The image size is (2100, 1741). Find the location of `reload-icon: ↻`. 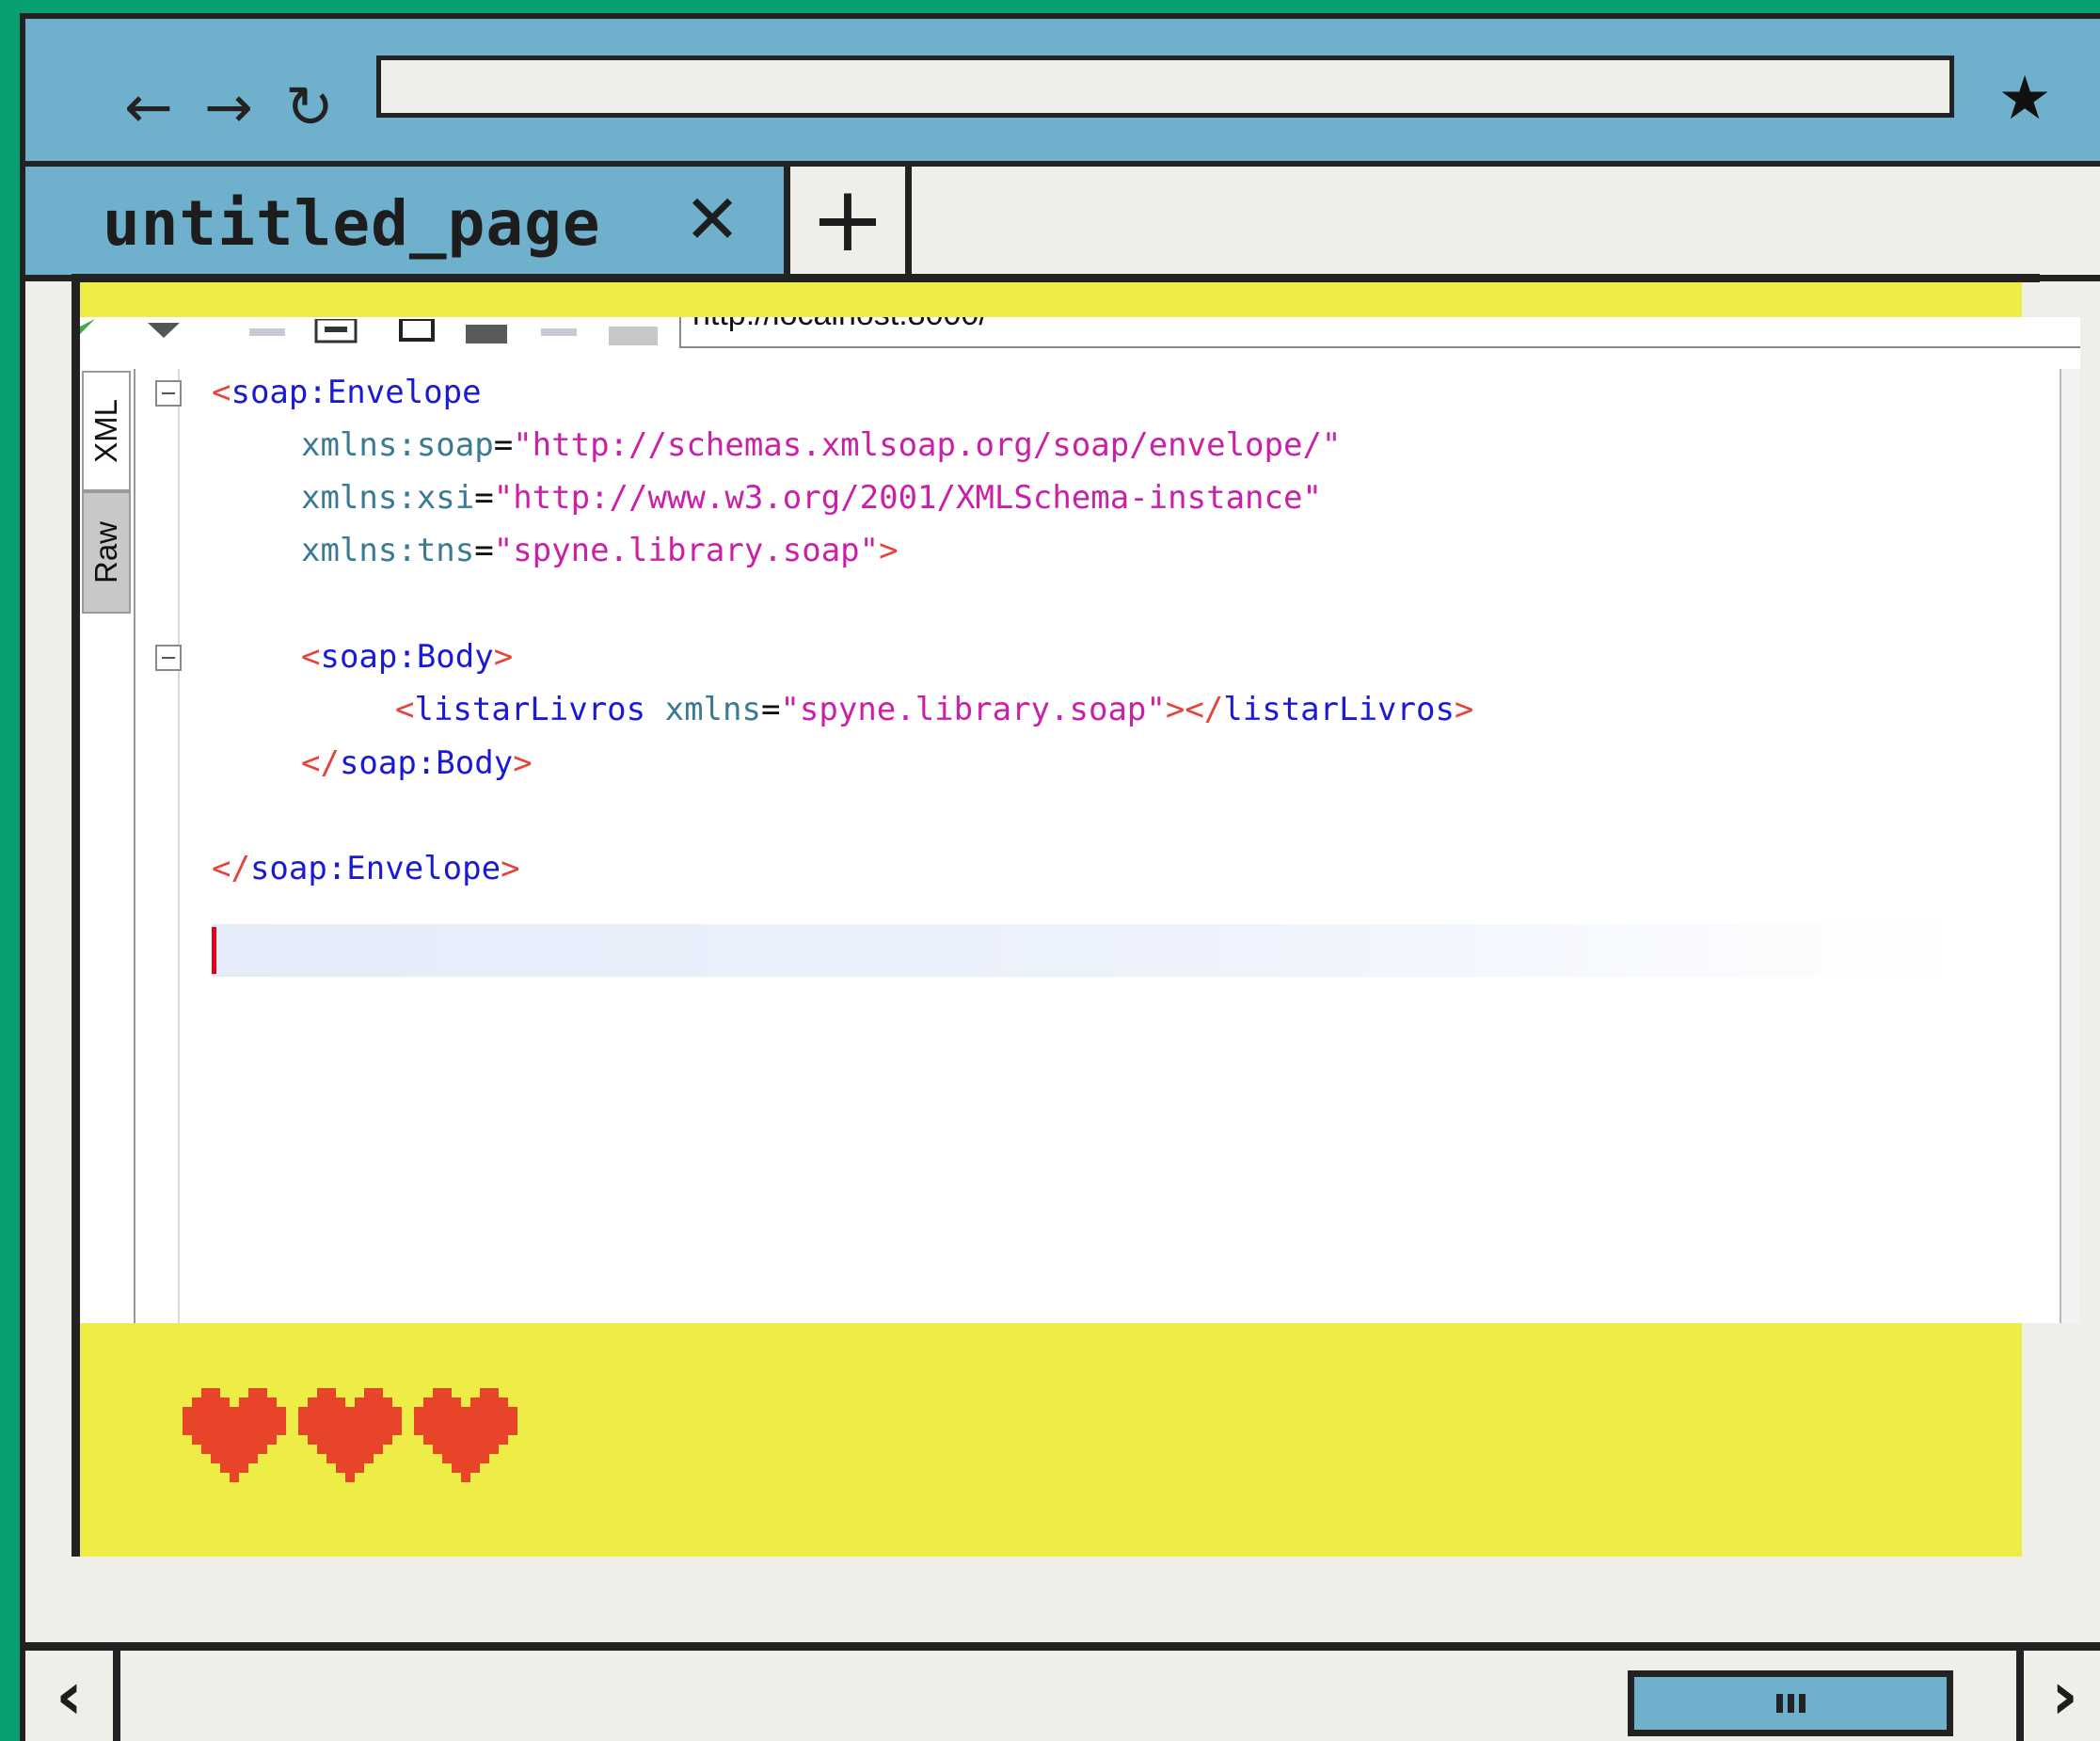

reload-icon: ↻ is located at coordinates (310, 107).